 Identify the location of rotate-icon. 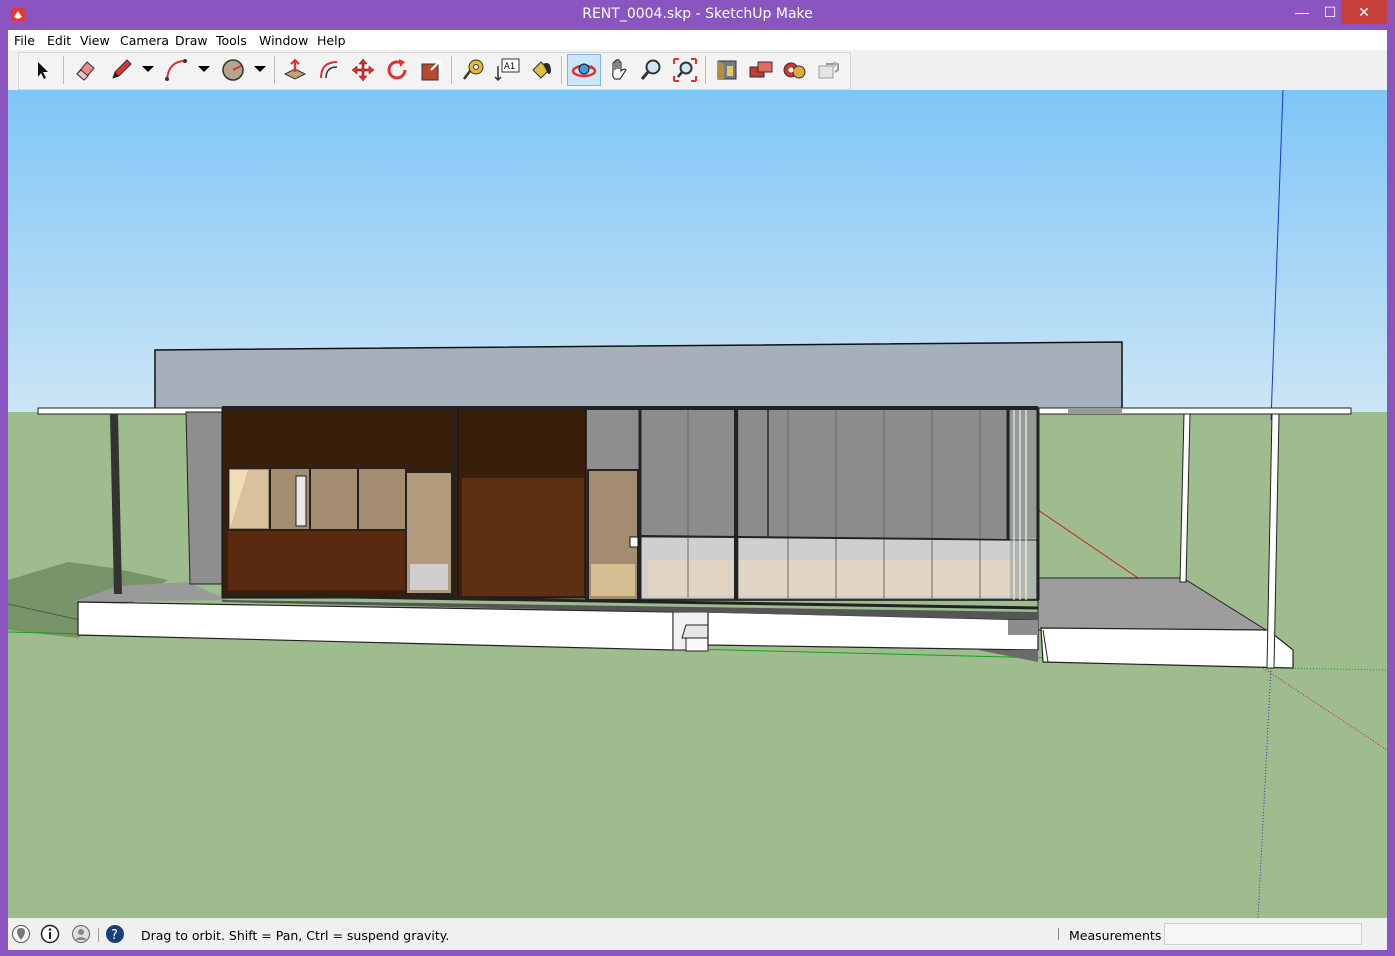
(397, 69).